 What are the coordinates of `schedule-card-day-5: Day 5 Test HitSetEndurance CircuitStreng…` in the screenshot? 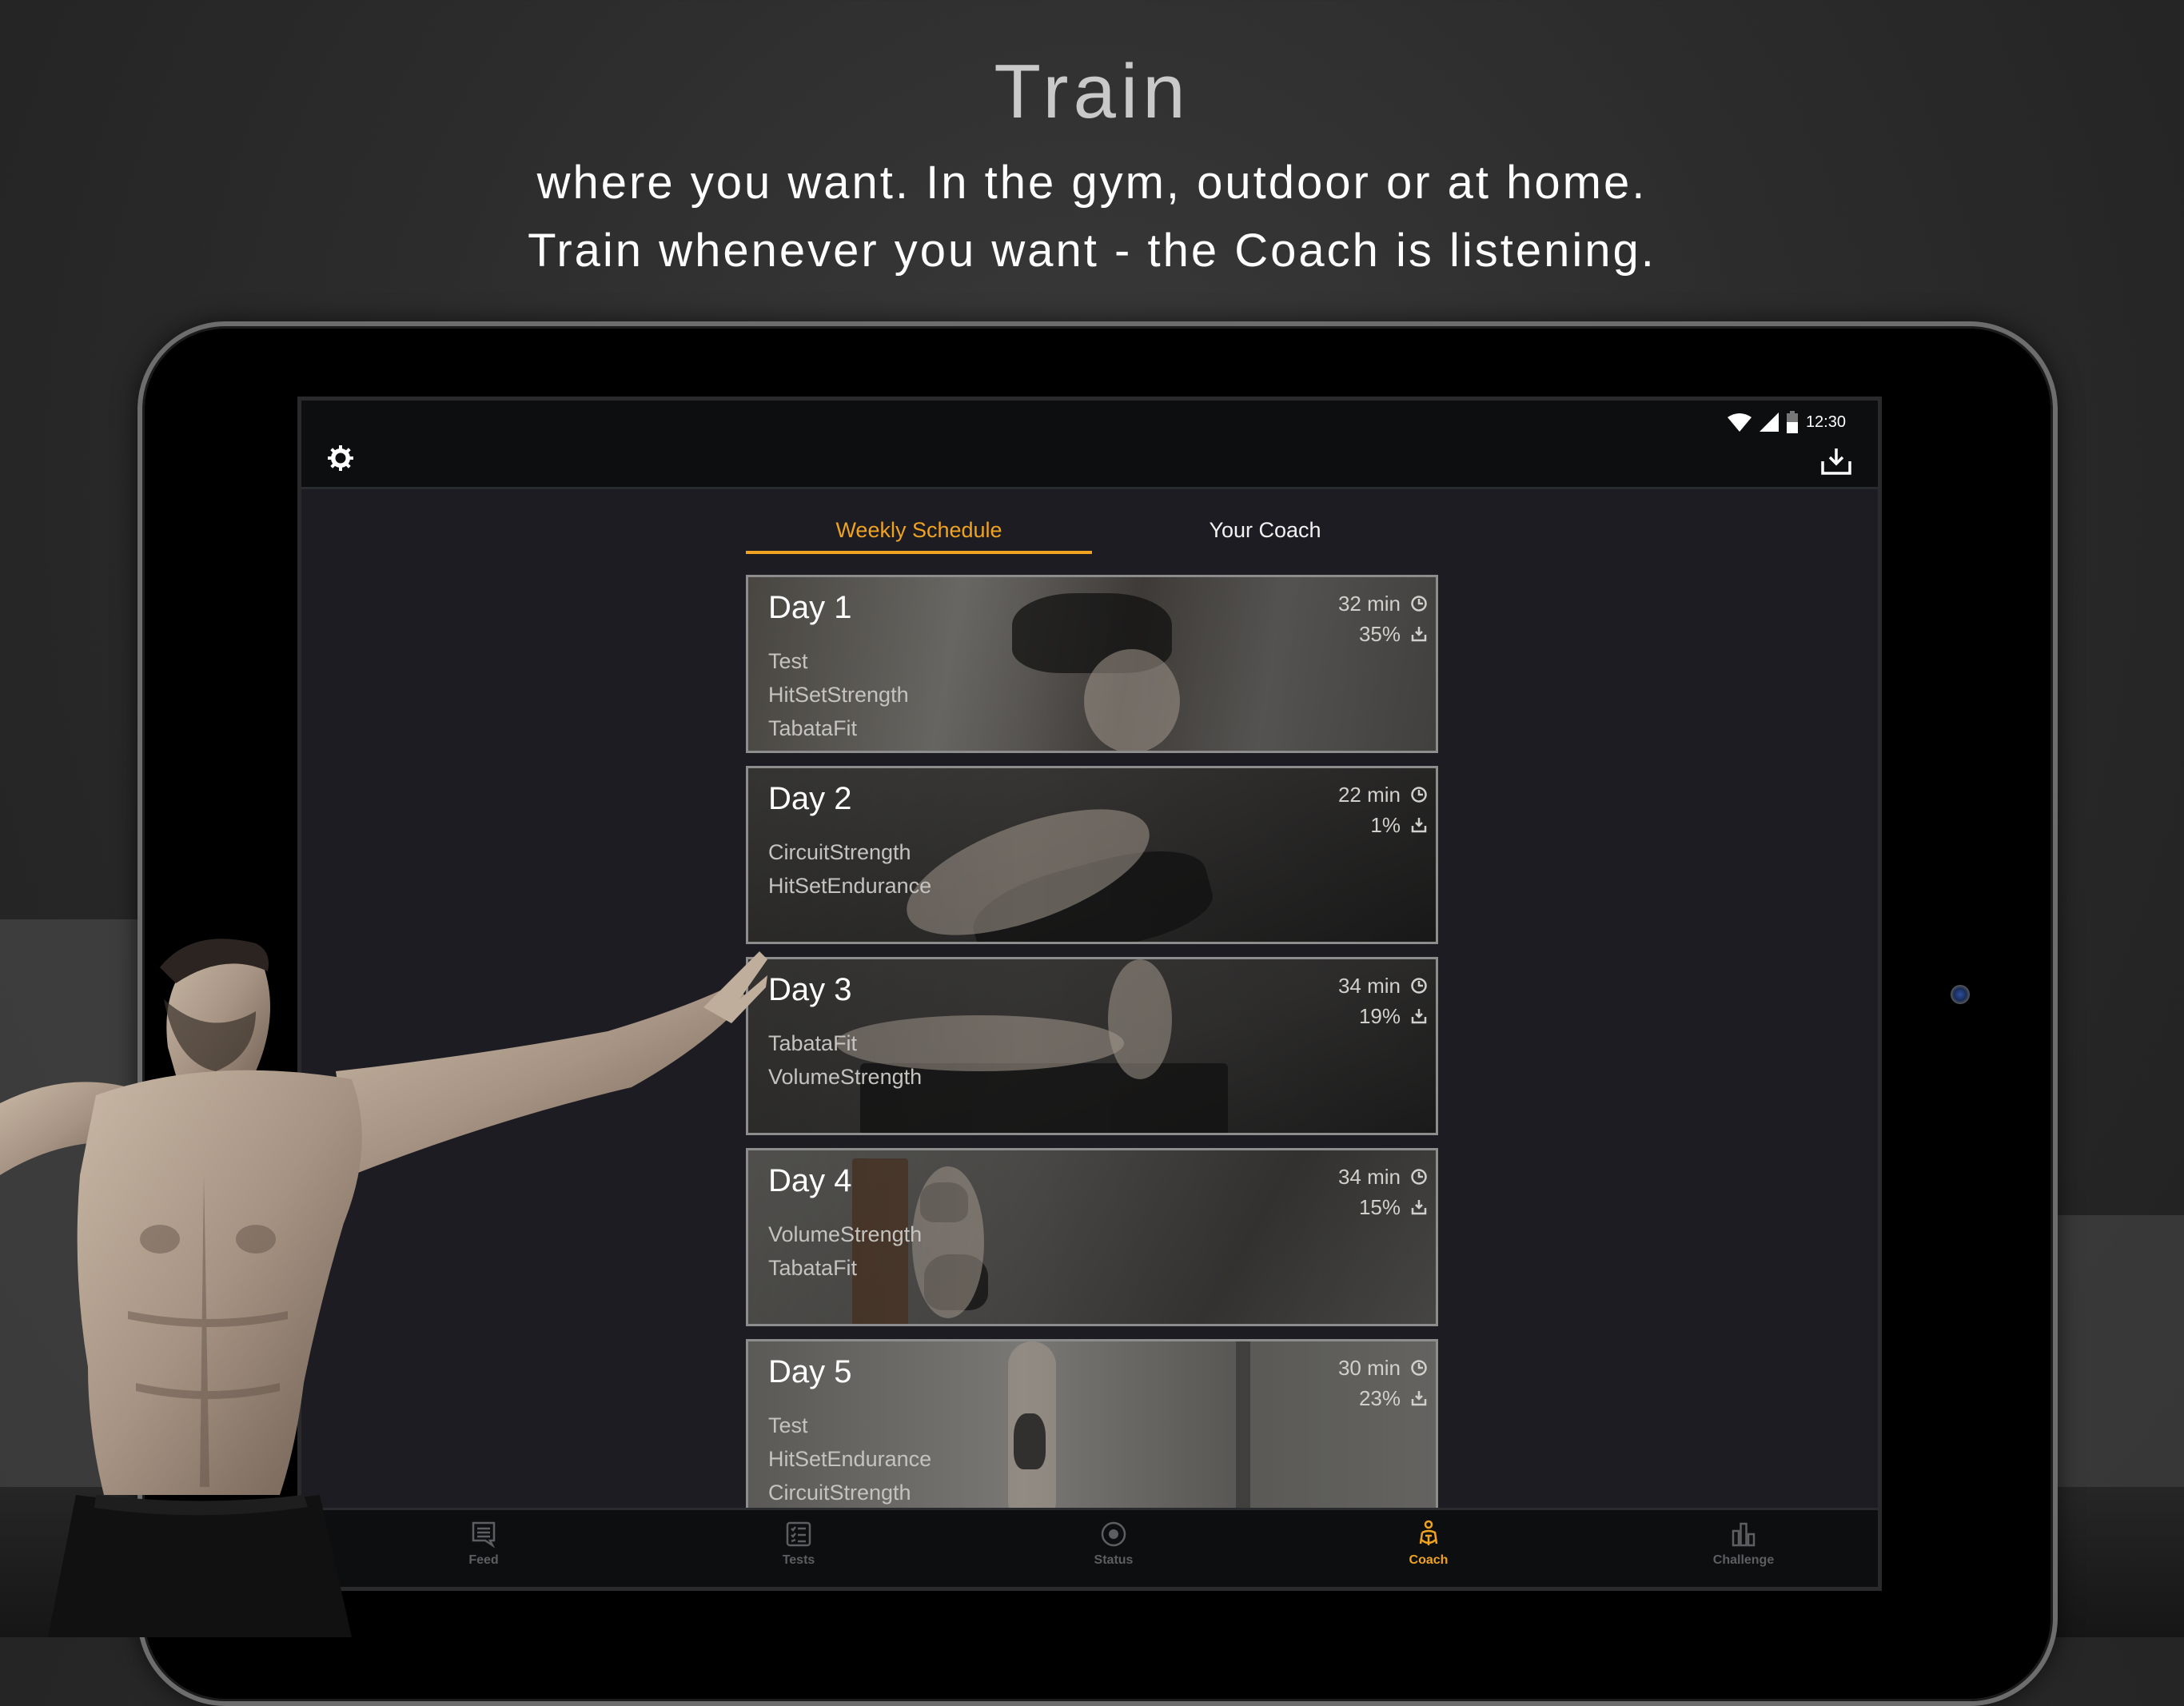 It's located at (1092, 1428).